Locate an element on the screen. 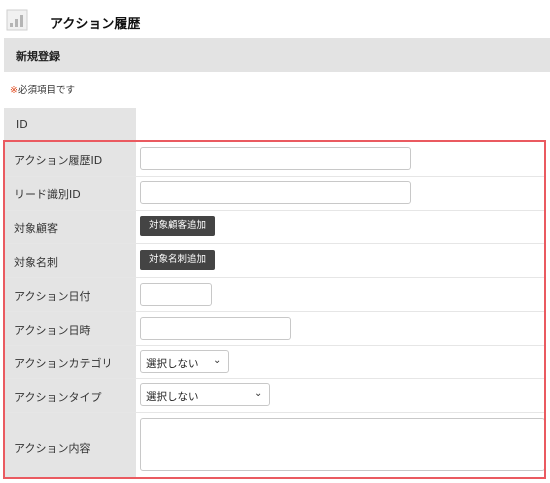  required-note-text: 必須項目です is located at coordinates (46, 90).